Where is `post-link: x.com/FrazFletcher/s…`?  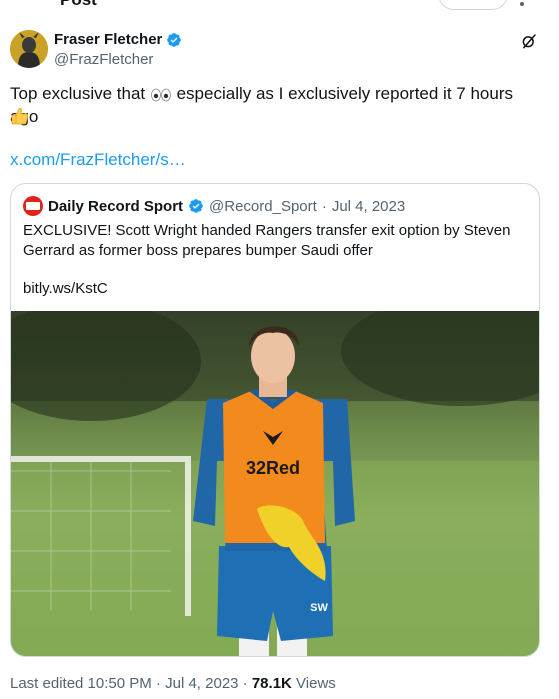
post-link: x.com/FrazFletcher/s… is located at coordinates (98, 160).